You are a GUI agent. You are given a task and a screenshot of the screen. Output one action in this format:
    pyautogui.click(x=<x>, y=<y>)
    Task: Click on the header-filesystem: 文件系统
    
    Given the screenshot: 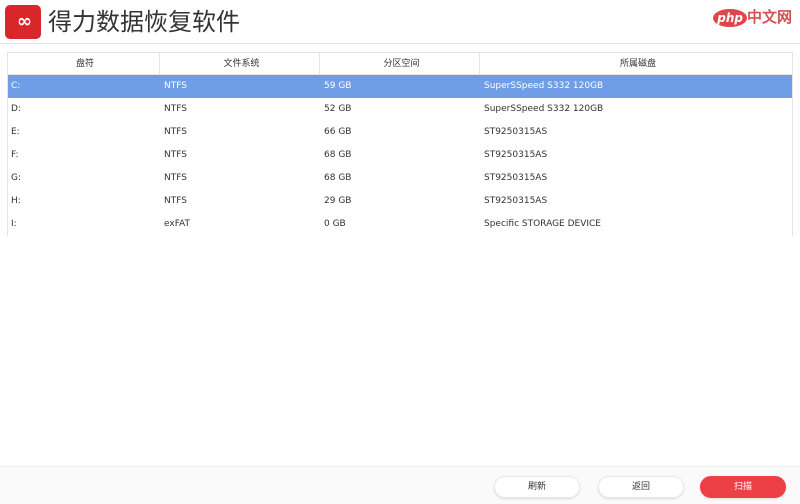 What is the action you would take?
    pyautogui.click(x=240, y=63)
    